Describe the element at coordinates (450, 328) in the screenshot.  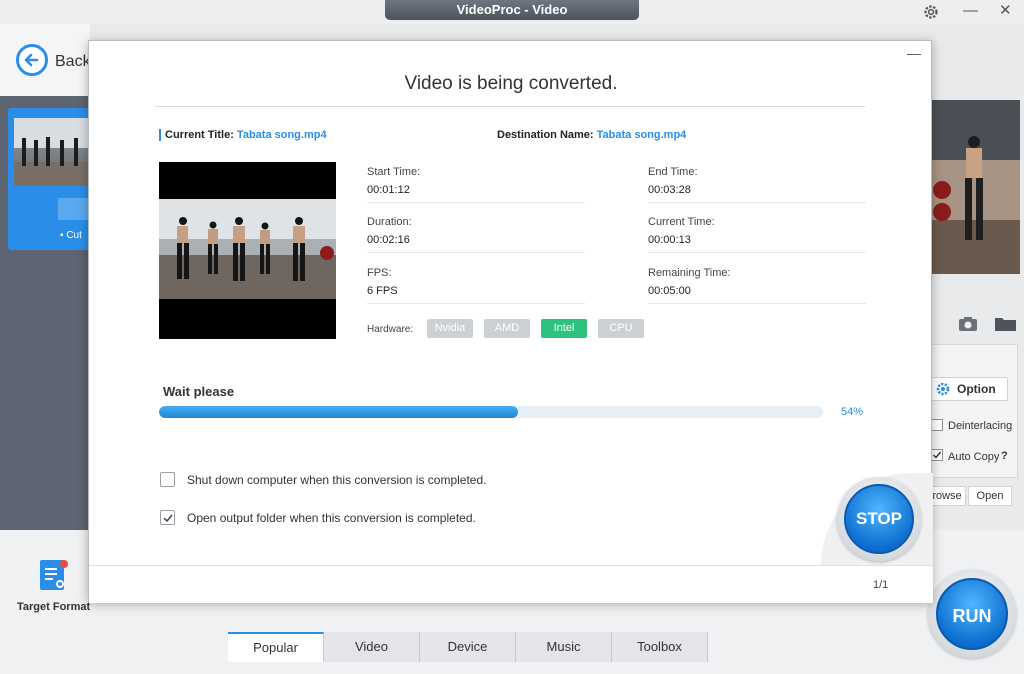
I see `hardware-nvidia: Nvidia` at that location.